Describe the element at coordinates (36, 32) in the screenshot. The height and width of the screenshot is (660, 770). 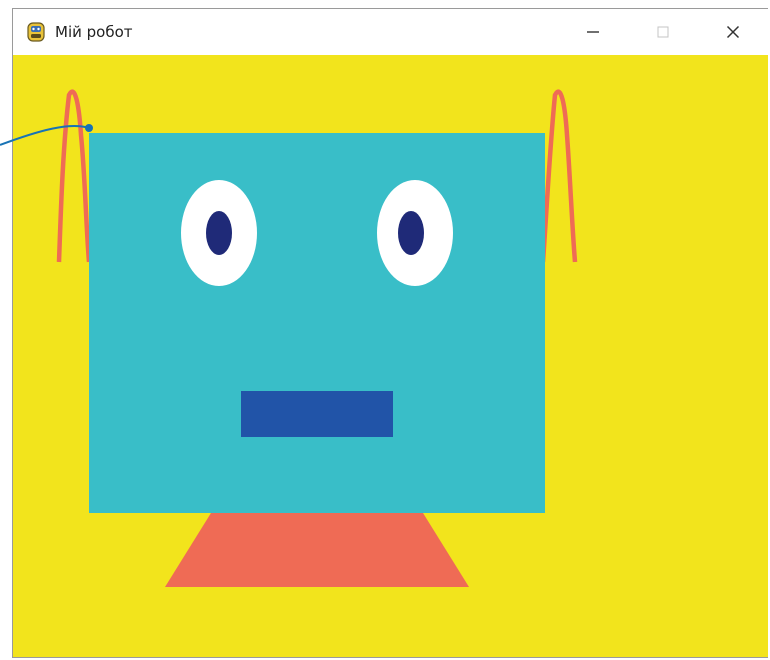
I see `python-icon` at that location.